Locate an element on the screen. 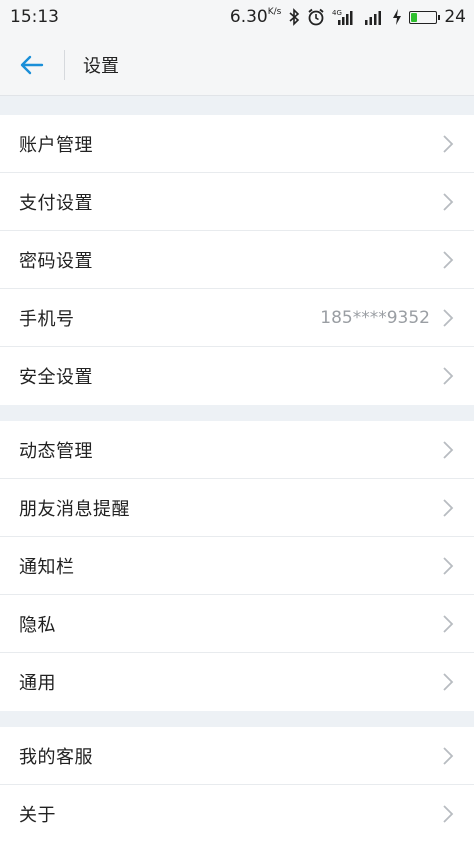  settings-item-label: 朋友消息提醒 is located at coordinates (74, 509).